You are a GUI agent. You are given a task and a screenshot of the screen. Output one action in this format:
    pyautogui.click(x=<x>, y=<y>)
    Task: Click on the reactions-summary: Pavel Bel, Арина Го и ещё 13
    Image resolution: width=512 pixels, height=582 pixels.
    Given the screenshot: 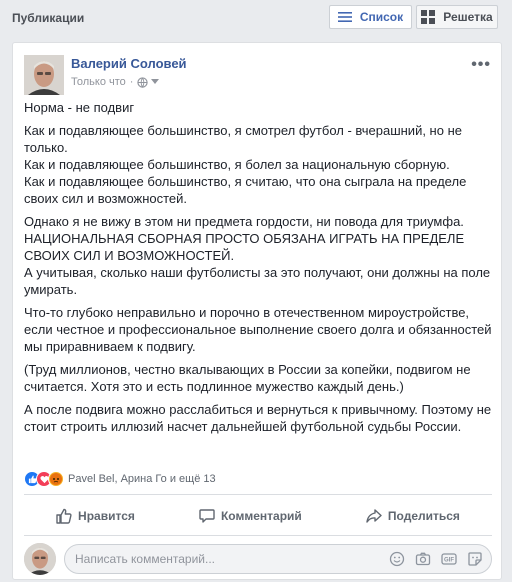 What is the action you would take?
    pyautogui.click(x=120, y=479)
    